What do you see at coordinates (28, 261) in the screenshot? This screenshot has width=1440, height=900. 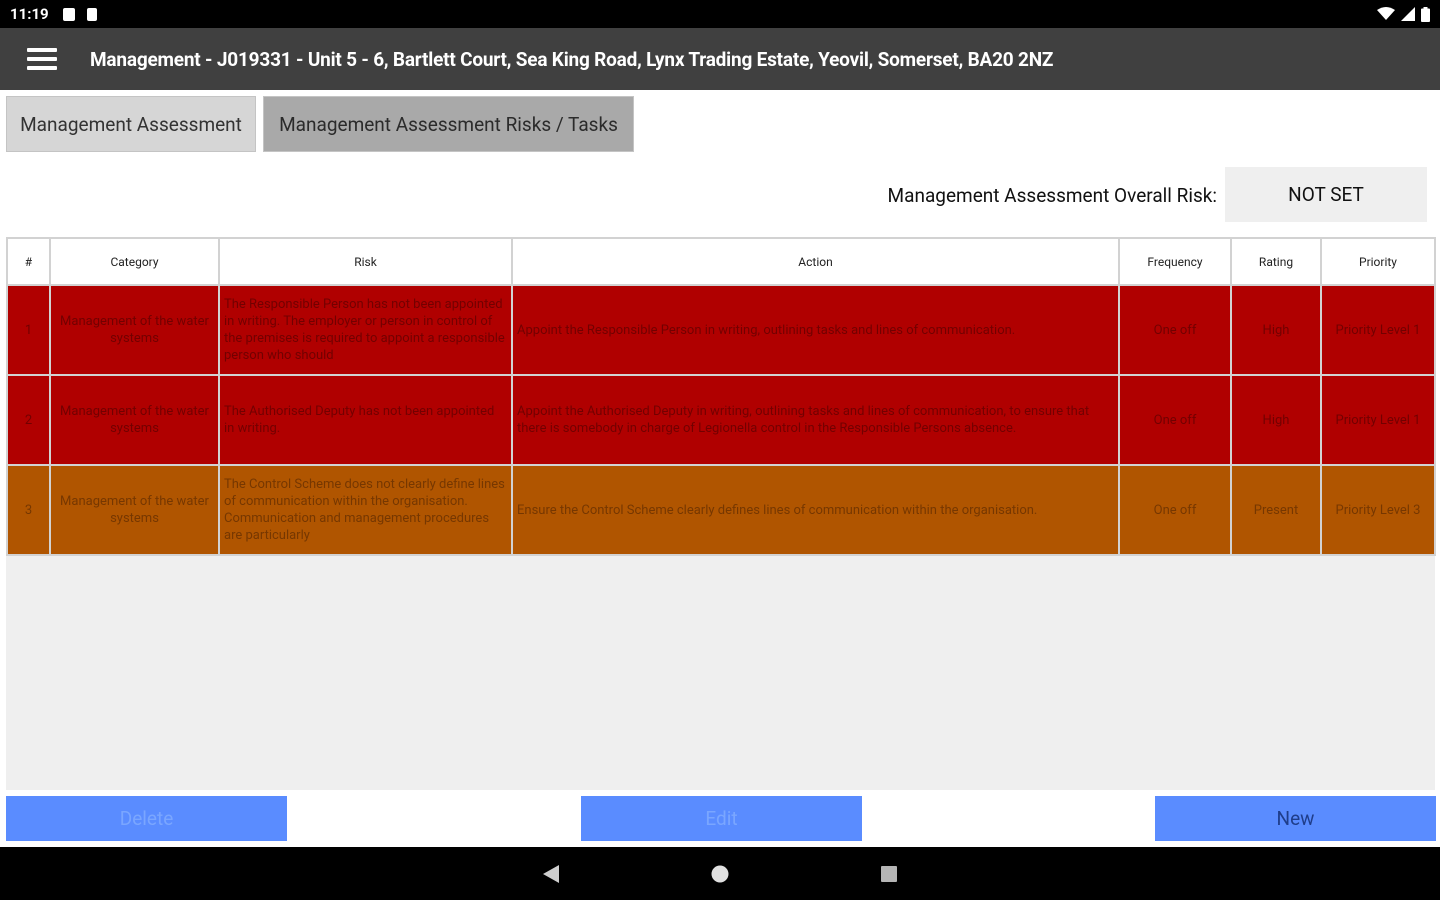 I see `header-number: #` at bounding box center [28, 261].